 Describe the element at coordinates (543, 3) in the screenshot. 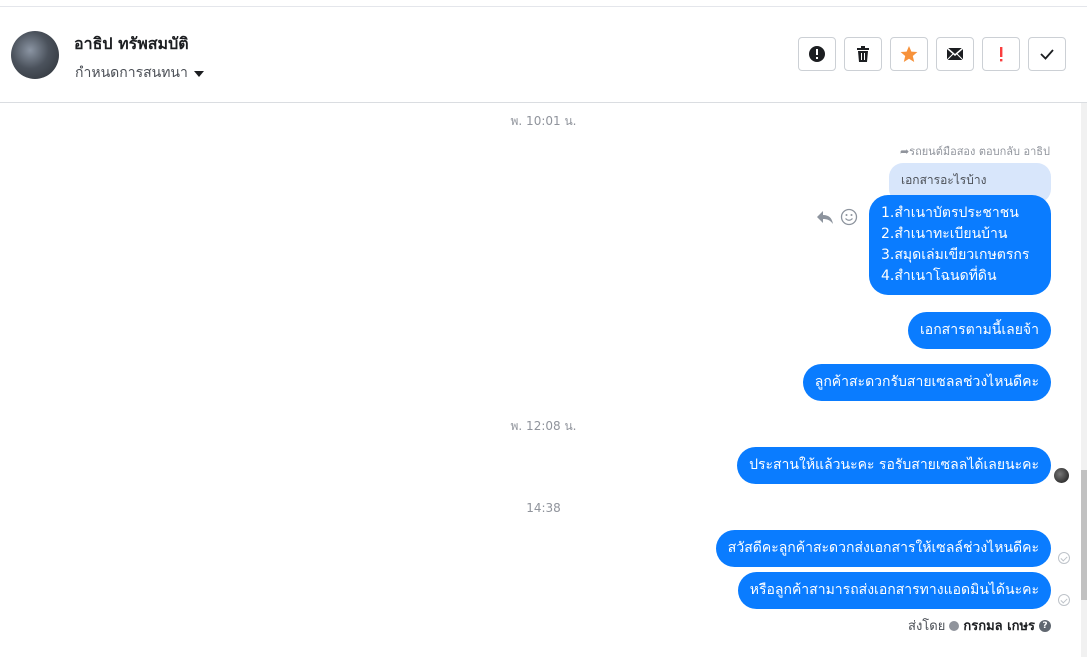

I see `top-divider` at that location.